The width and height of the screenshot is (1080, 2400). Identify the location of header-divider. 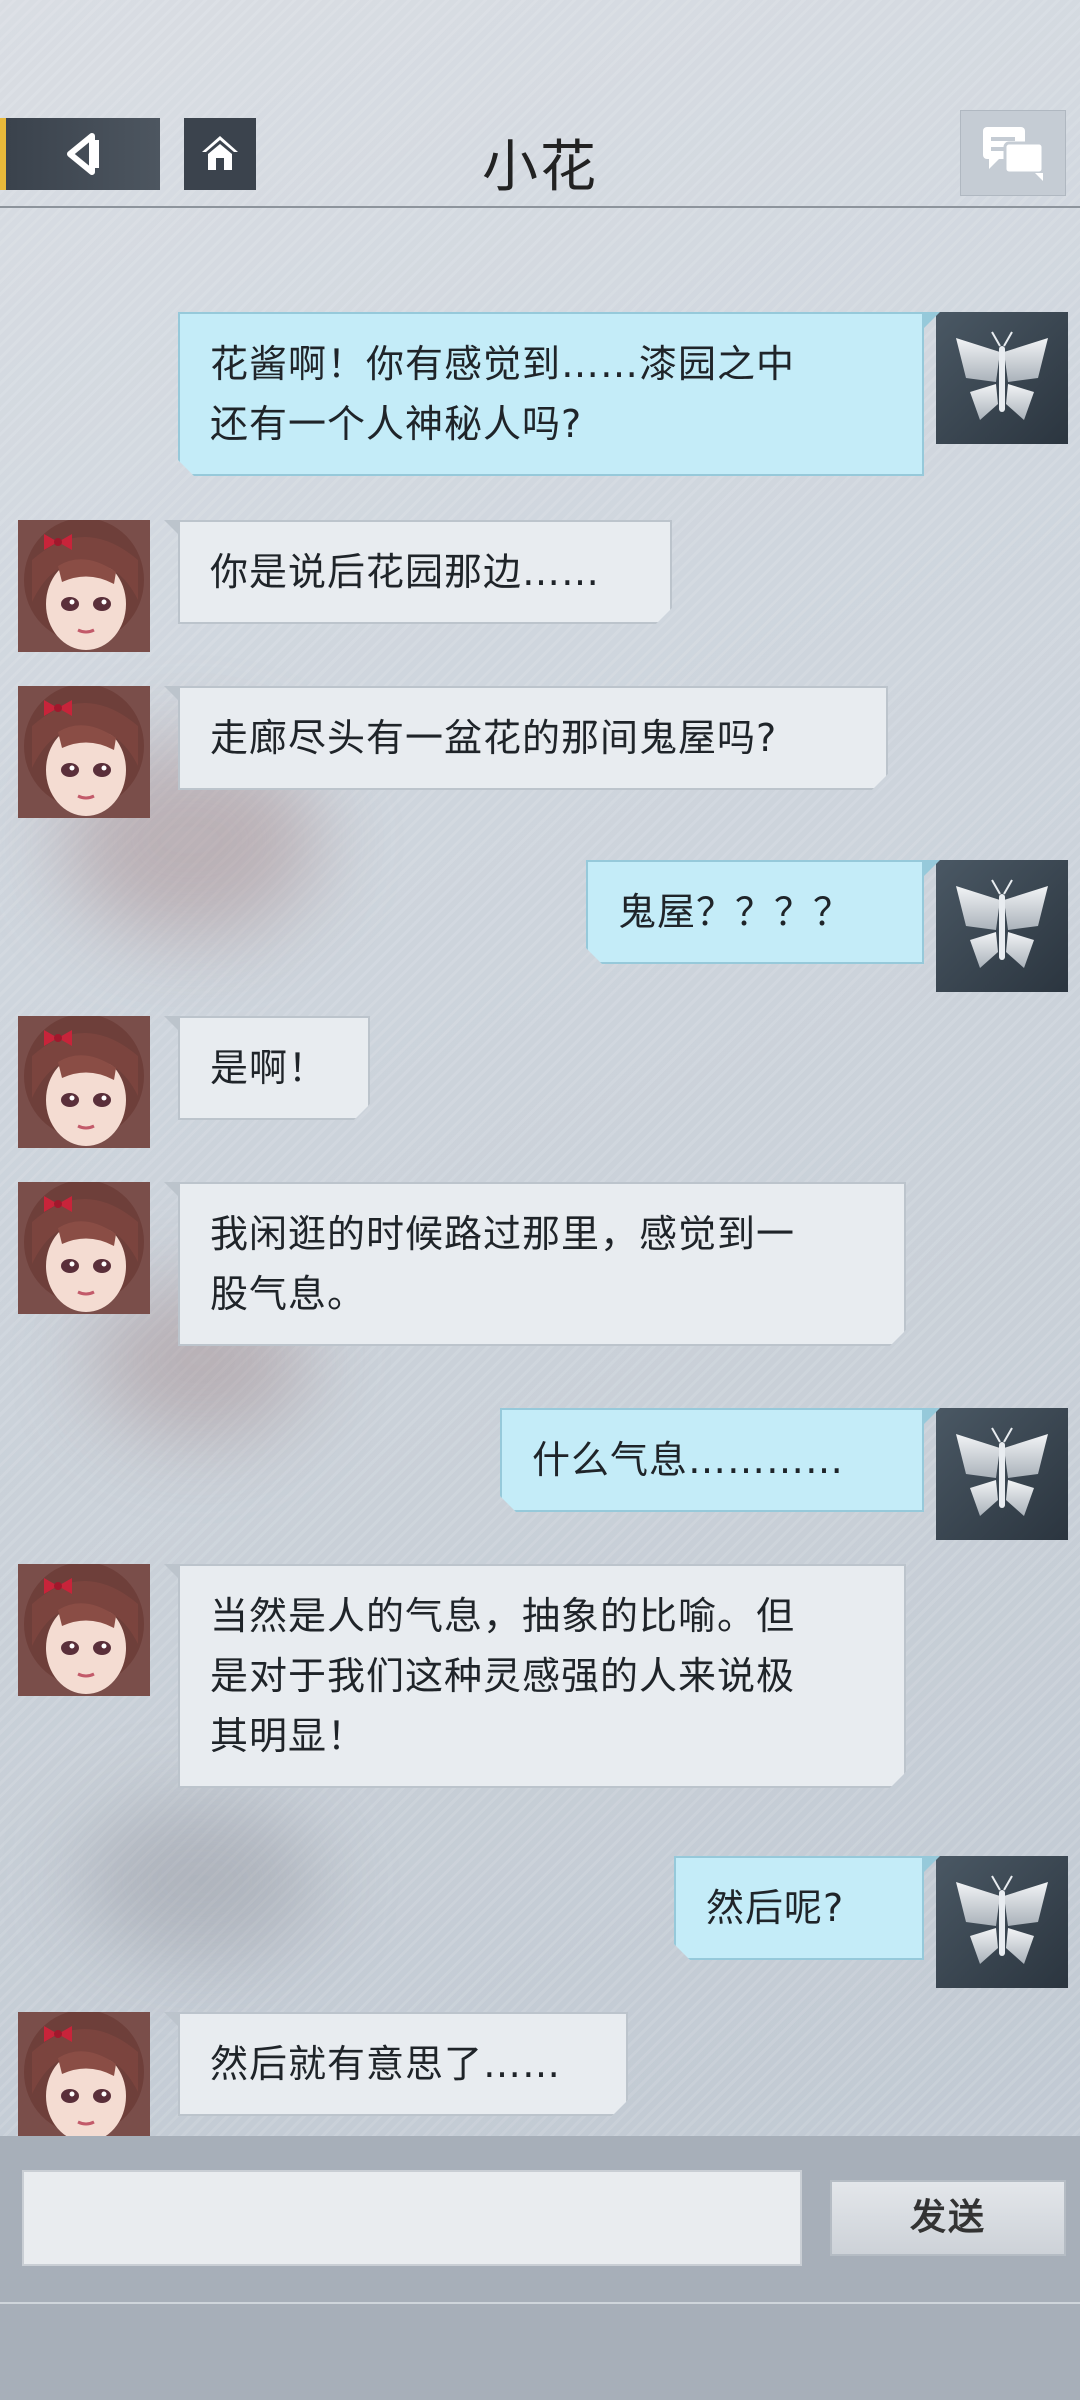
(540, 207).